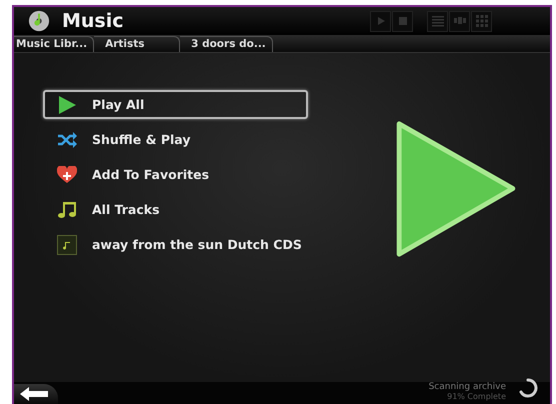 This screenshot has height=404, width=556. What do you see at coordinates (36, 394) in the screenshot?
I see `back-button` at bounding box center [36, 394].